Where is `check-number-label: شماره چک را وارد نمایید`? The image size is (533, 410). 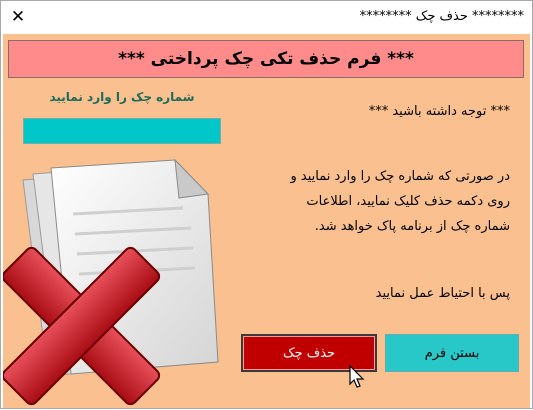 check-number-label: شماره چک را وارد نمایید is located at coordinates (122, 97).